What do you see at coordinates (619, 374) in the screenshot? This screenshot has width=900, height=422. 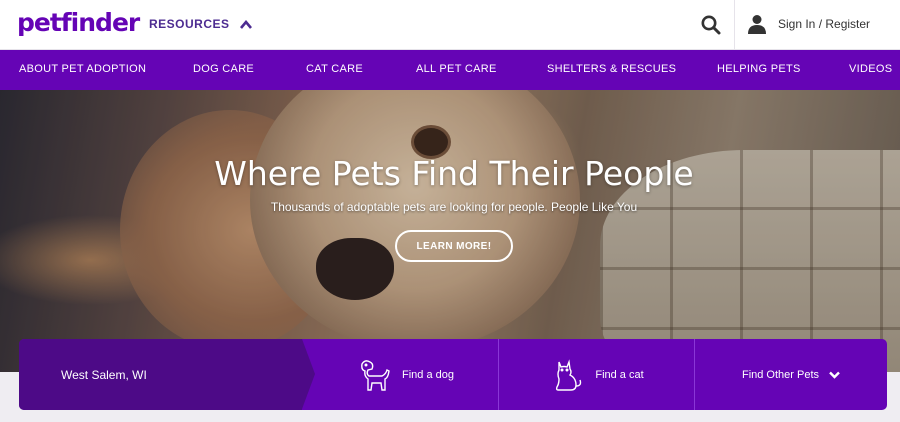 I see `find-cat-label: Find a cat` at bounding box center [619, 374].